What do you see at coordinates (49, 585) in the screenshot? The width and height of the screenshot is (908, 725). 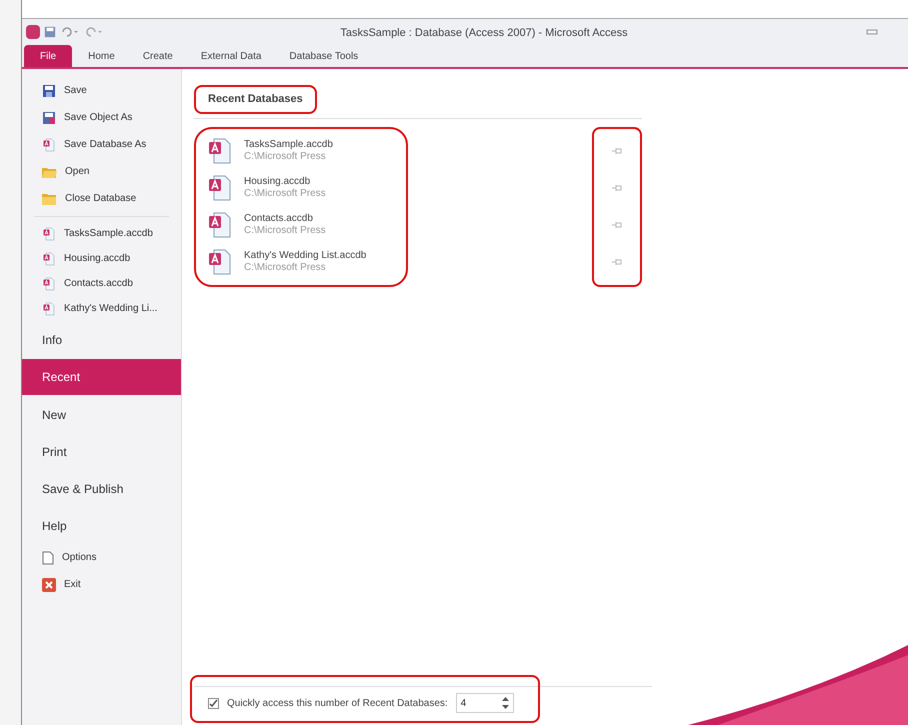 I see `close-icon` at bounding box center [49, 585].